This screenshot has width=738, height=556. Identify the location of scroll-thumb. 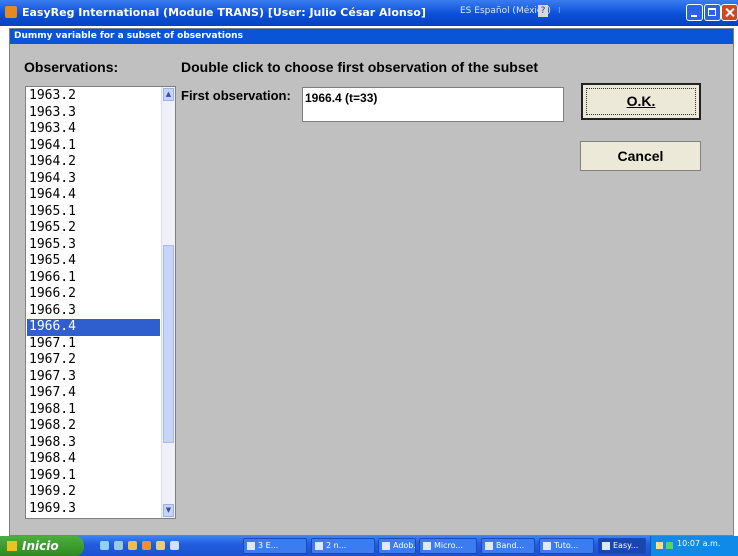
(168, 344).